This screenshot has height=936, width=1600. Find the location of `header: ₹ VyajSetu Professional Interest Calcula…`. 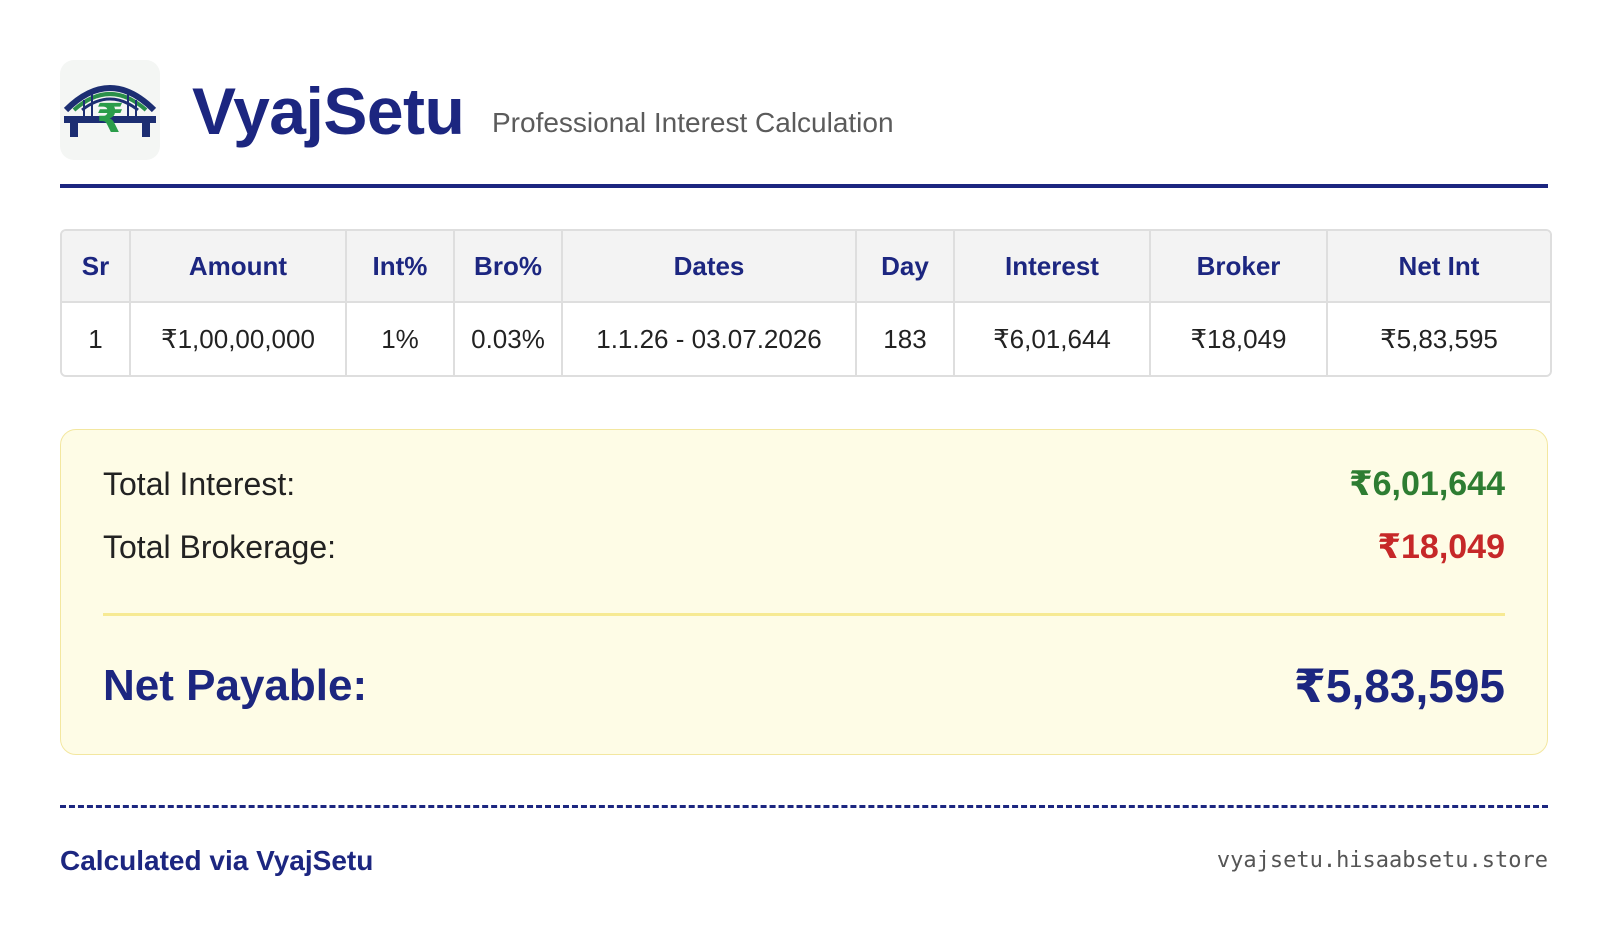

header: ₹ VyajSetu Professional Interest Calcula… is located at coordinates (804, 110).